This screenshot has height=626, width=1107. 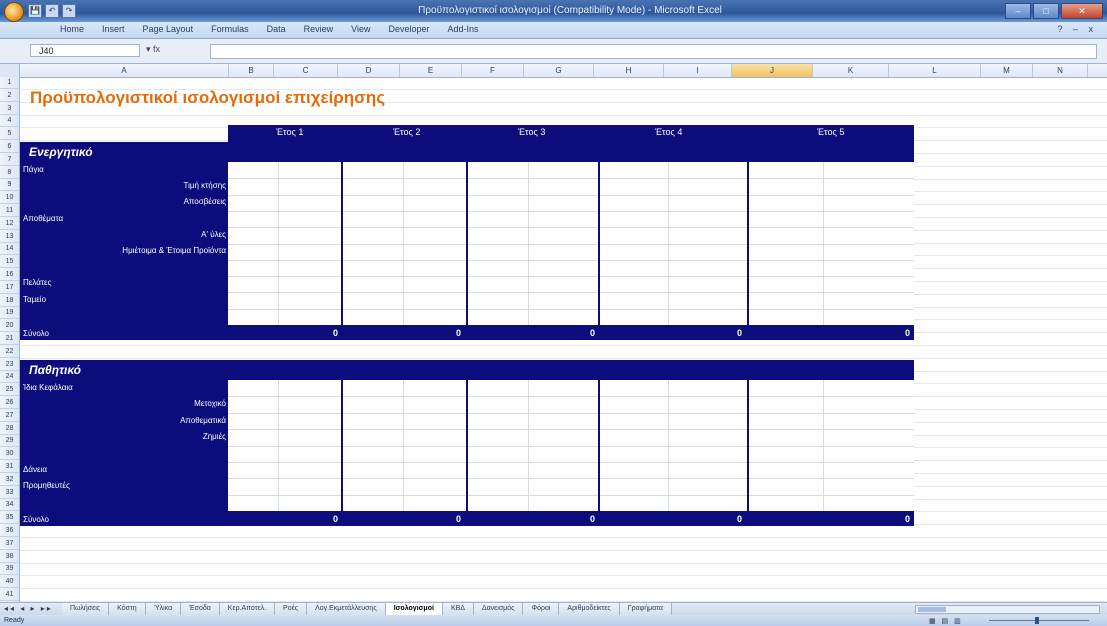 I want to click on row-header-30: 30, so click(x=9, y=454).